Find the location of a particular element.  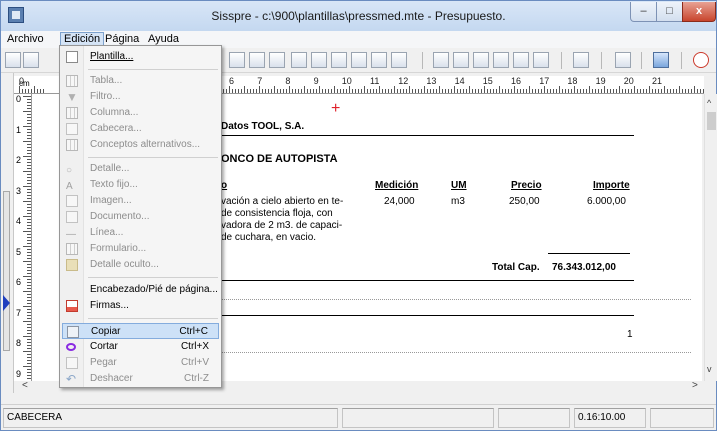

scroll-right-icon: > is located at coordinates (695, 385).